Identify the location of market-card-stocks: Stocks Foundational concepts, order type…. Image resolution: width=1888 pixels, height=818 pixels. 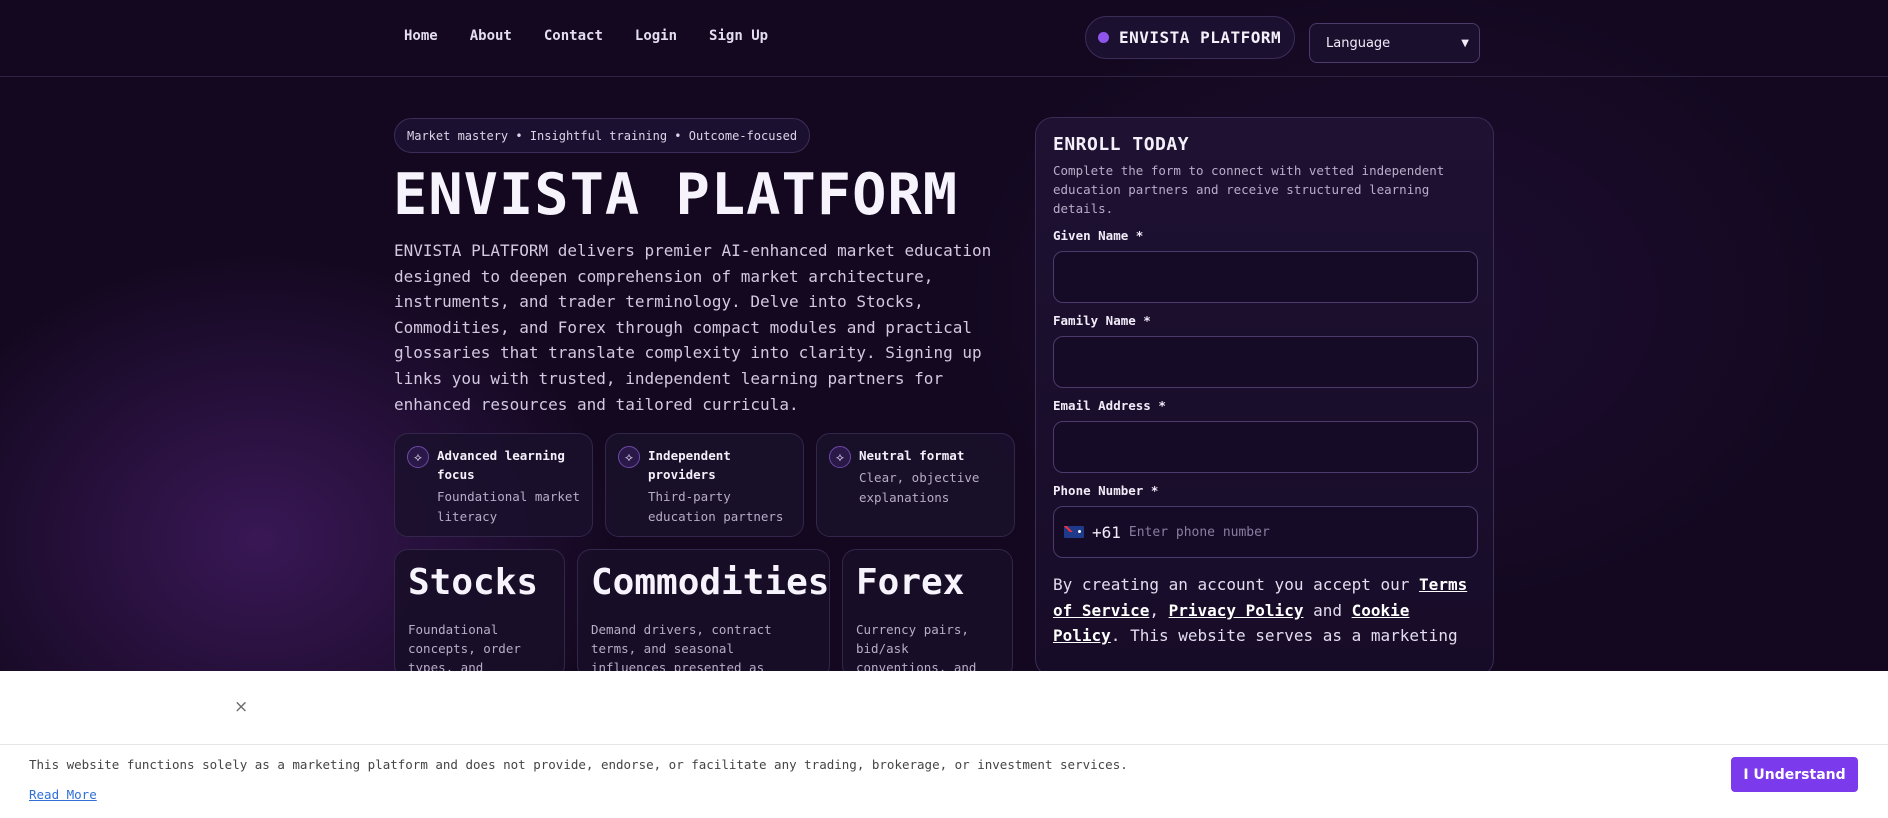
(479, 614).